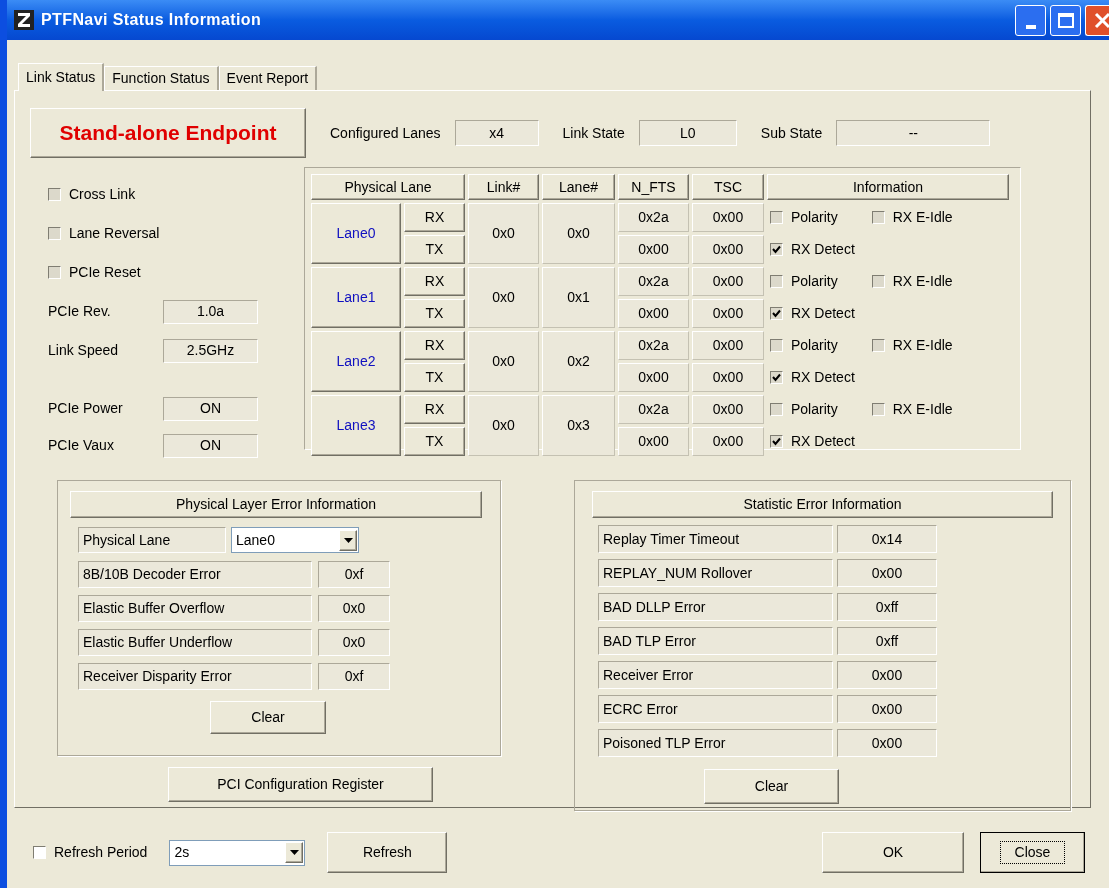 The width and height of the screenshot is (1109, 888). Describe the element at coordinates (86, 408) in the screenshot. I see `field-label: PCIe Power` at that location.